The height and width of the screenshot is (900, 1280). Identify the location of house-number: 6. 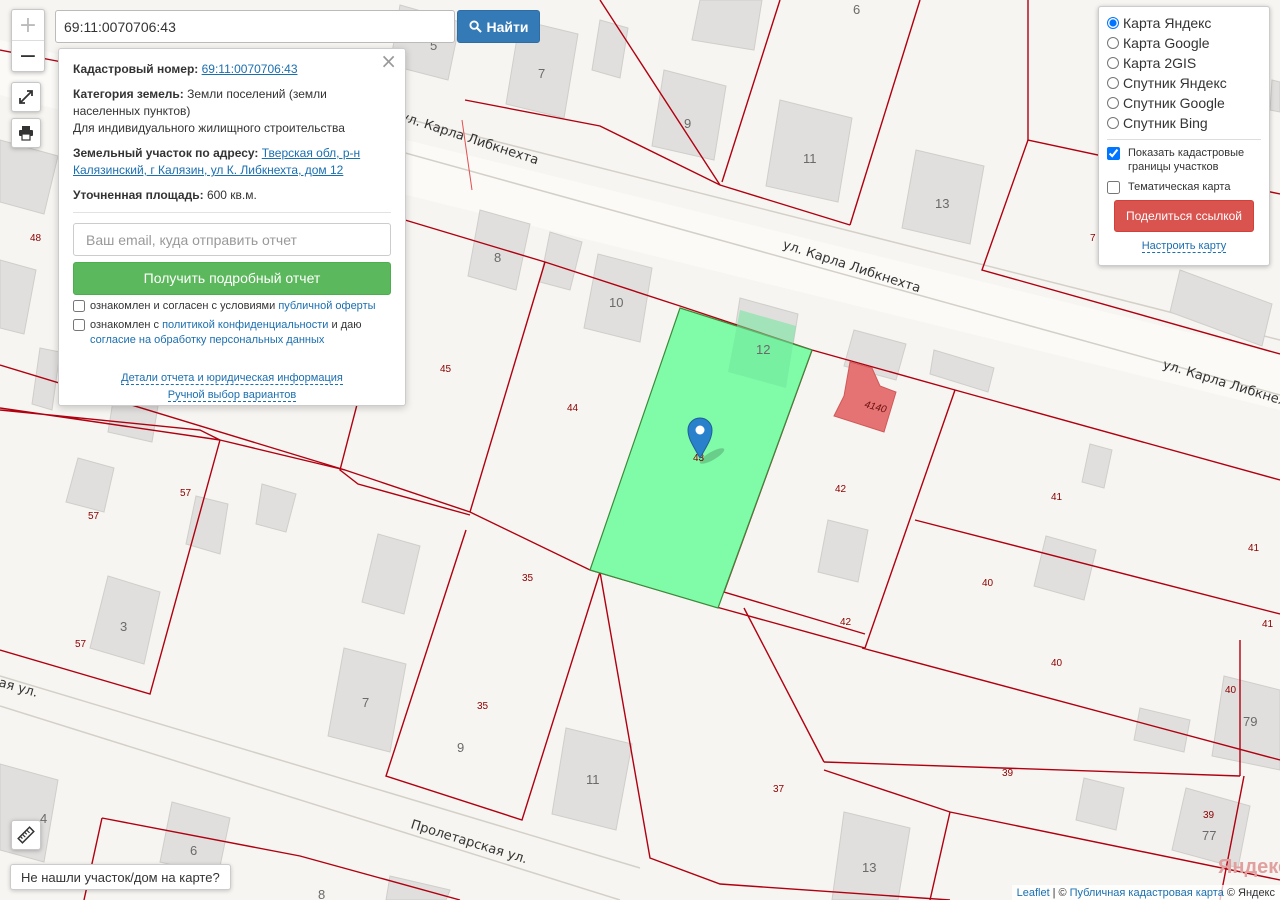
(856, 9).